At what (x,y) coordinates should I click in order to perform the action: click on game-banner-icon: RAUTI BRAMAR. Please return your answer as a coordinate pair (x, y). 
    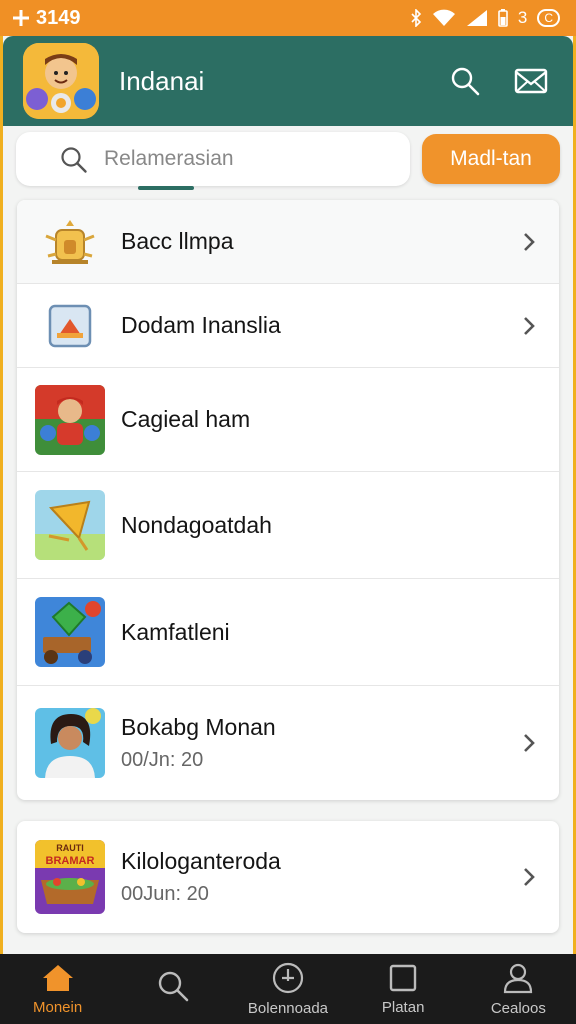
    Looking at the image, I should click on (70, 877).